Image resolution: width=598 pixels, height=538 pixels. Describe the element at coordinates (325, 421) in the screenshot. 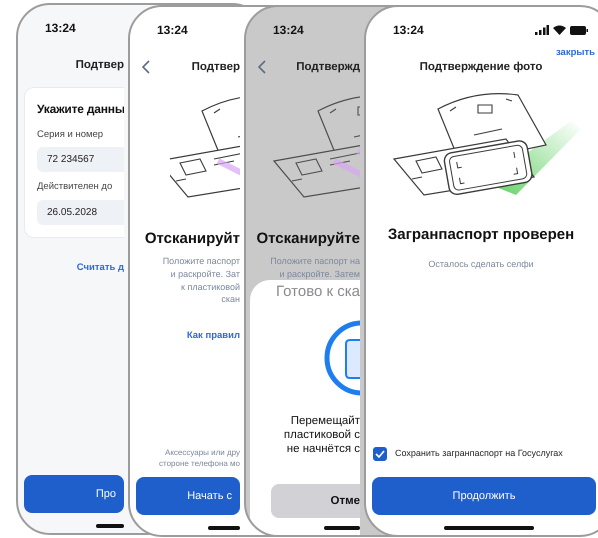

I see `sheet-text: Перемещайт` at that location.